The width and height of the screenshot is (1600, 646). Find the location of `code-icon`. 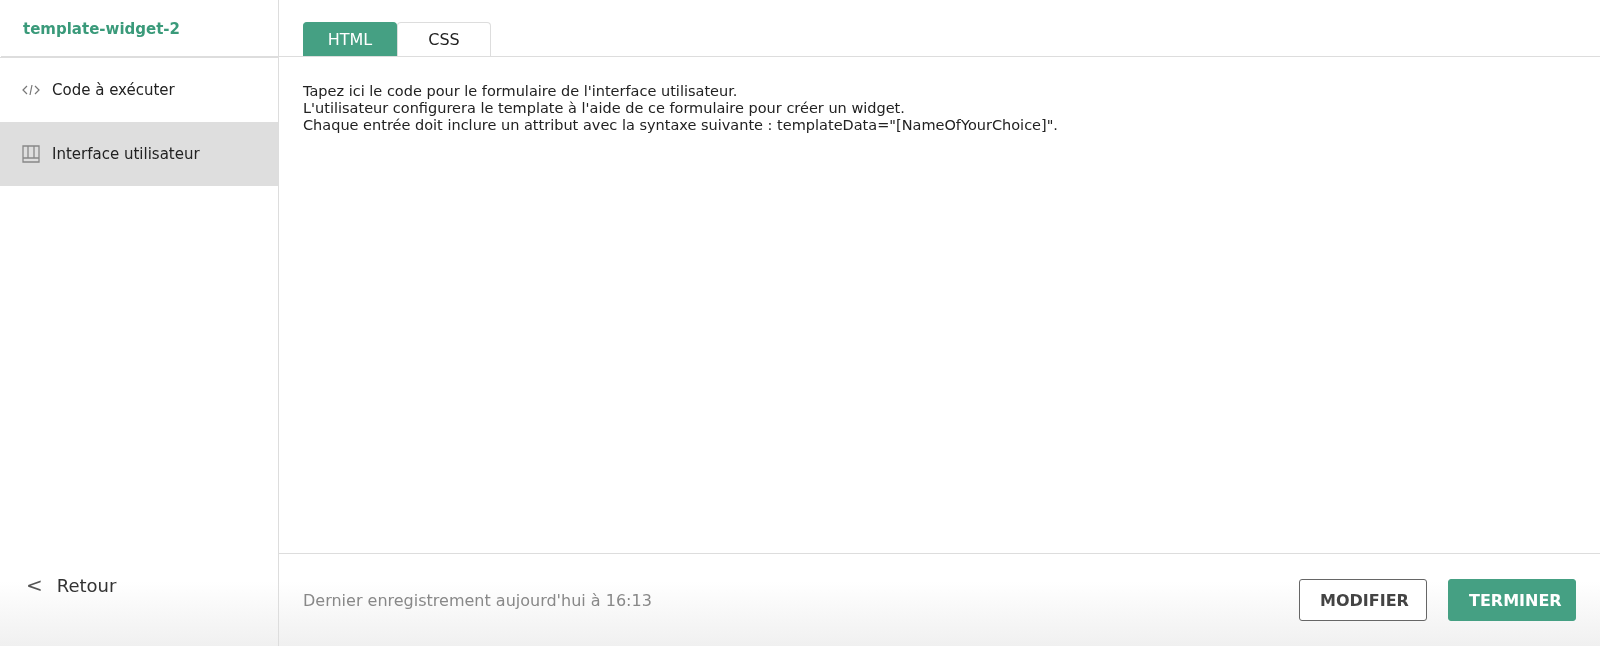

code-icon is located at coordinates (31, 90).